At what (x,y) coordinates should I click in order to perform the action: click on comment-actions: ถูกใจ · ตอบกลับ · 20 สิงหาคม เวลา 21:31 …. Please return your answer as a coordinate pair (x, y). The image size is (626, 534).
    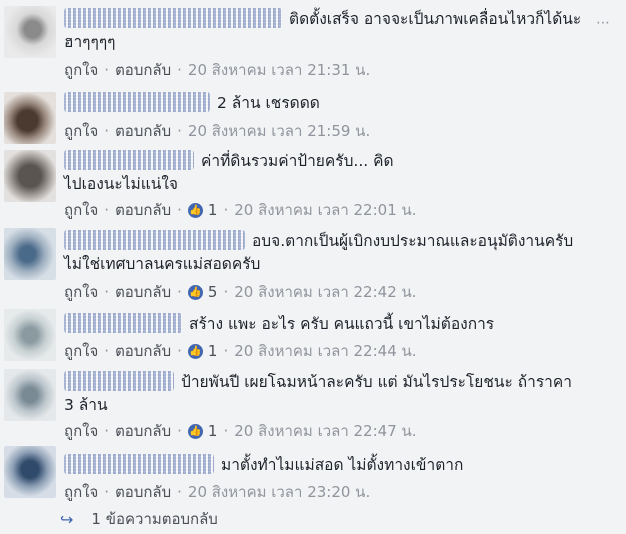
    Looking at the image, I should click on (217, 70).